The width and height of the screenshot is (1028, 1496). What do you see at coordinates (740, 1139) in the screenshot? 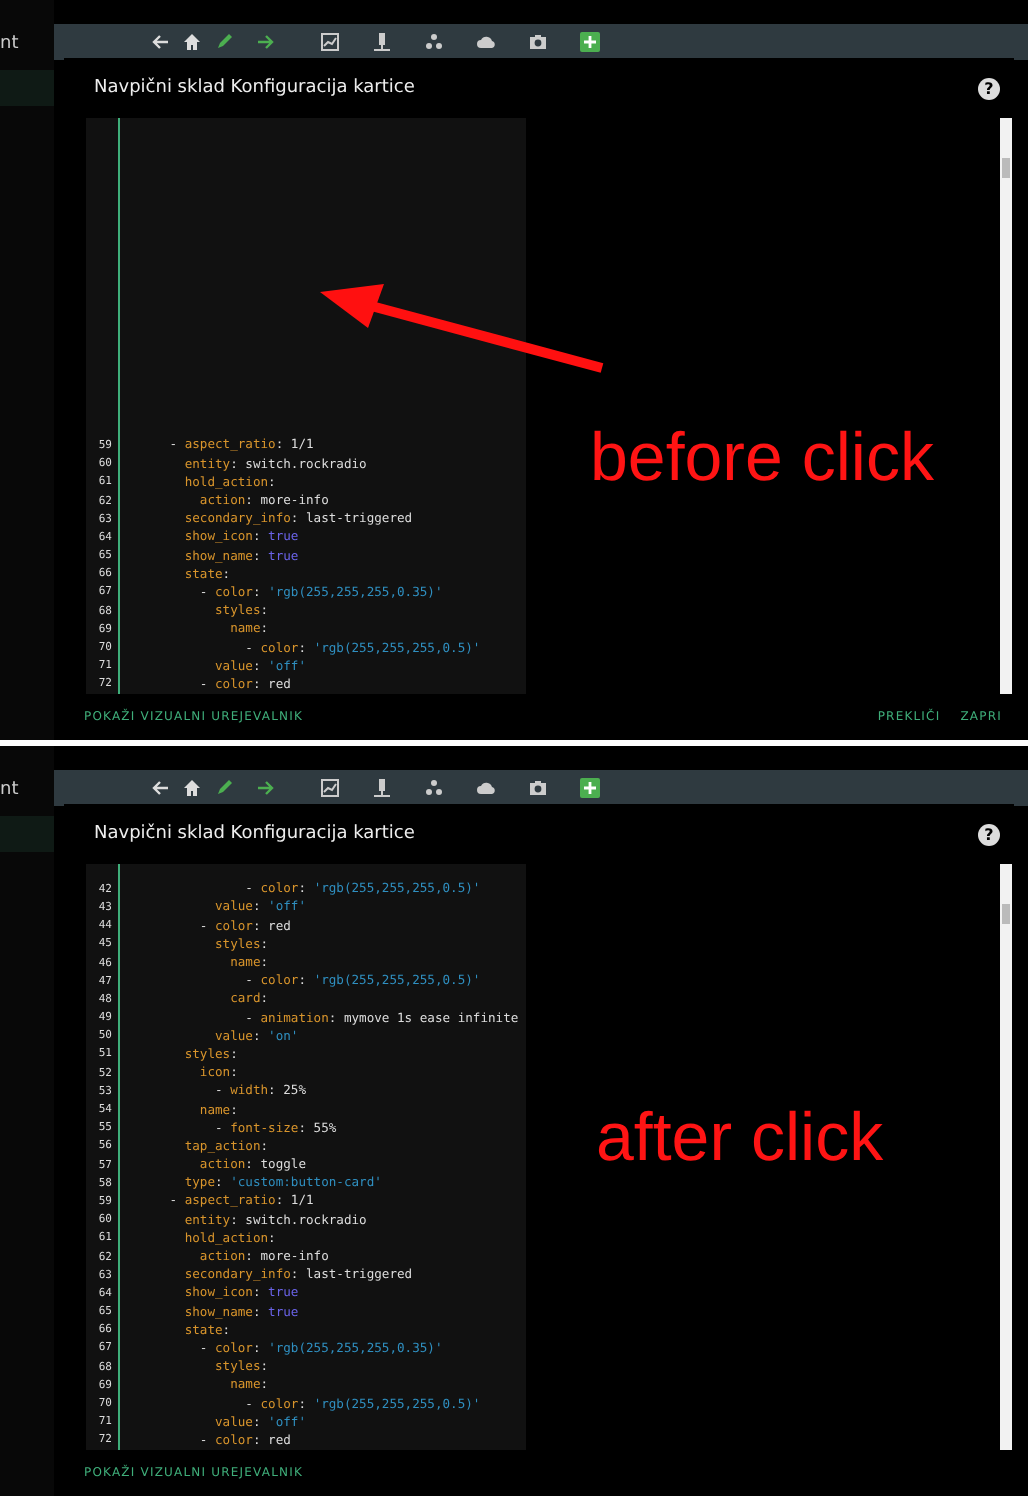
I see `annotation-caption: after click` at bounding box center [740, 1139].